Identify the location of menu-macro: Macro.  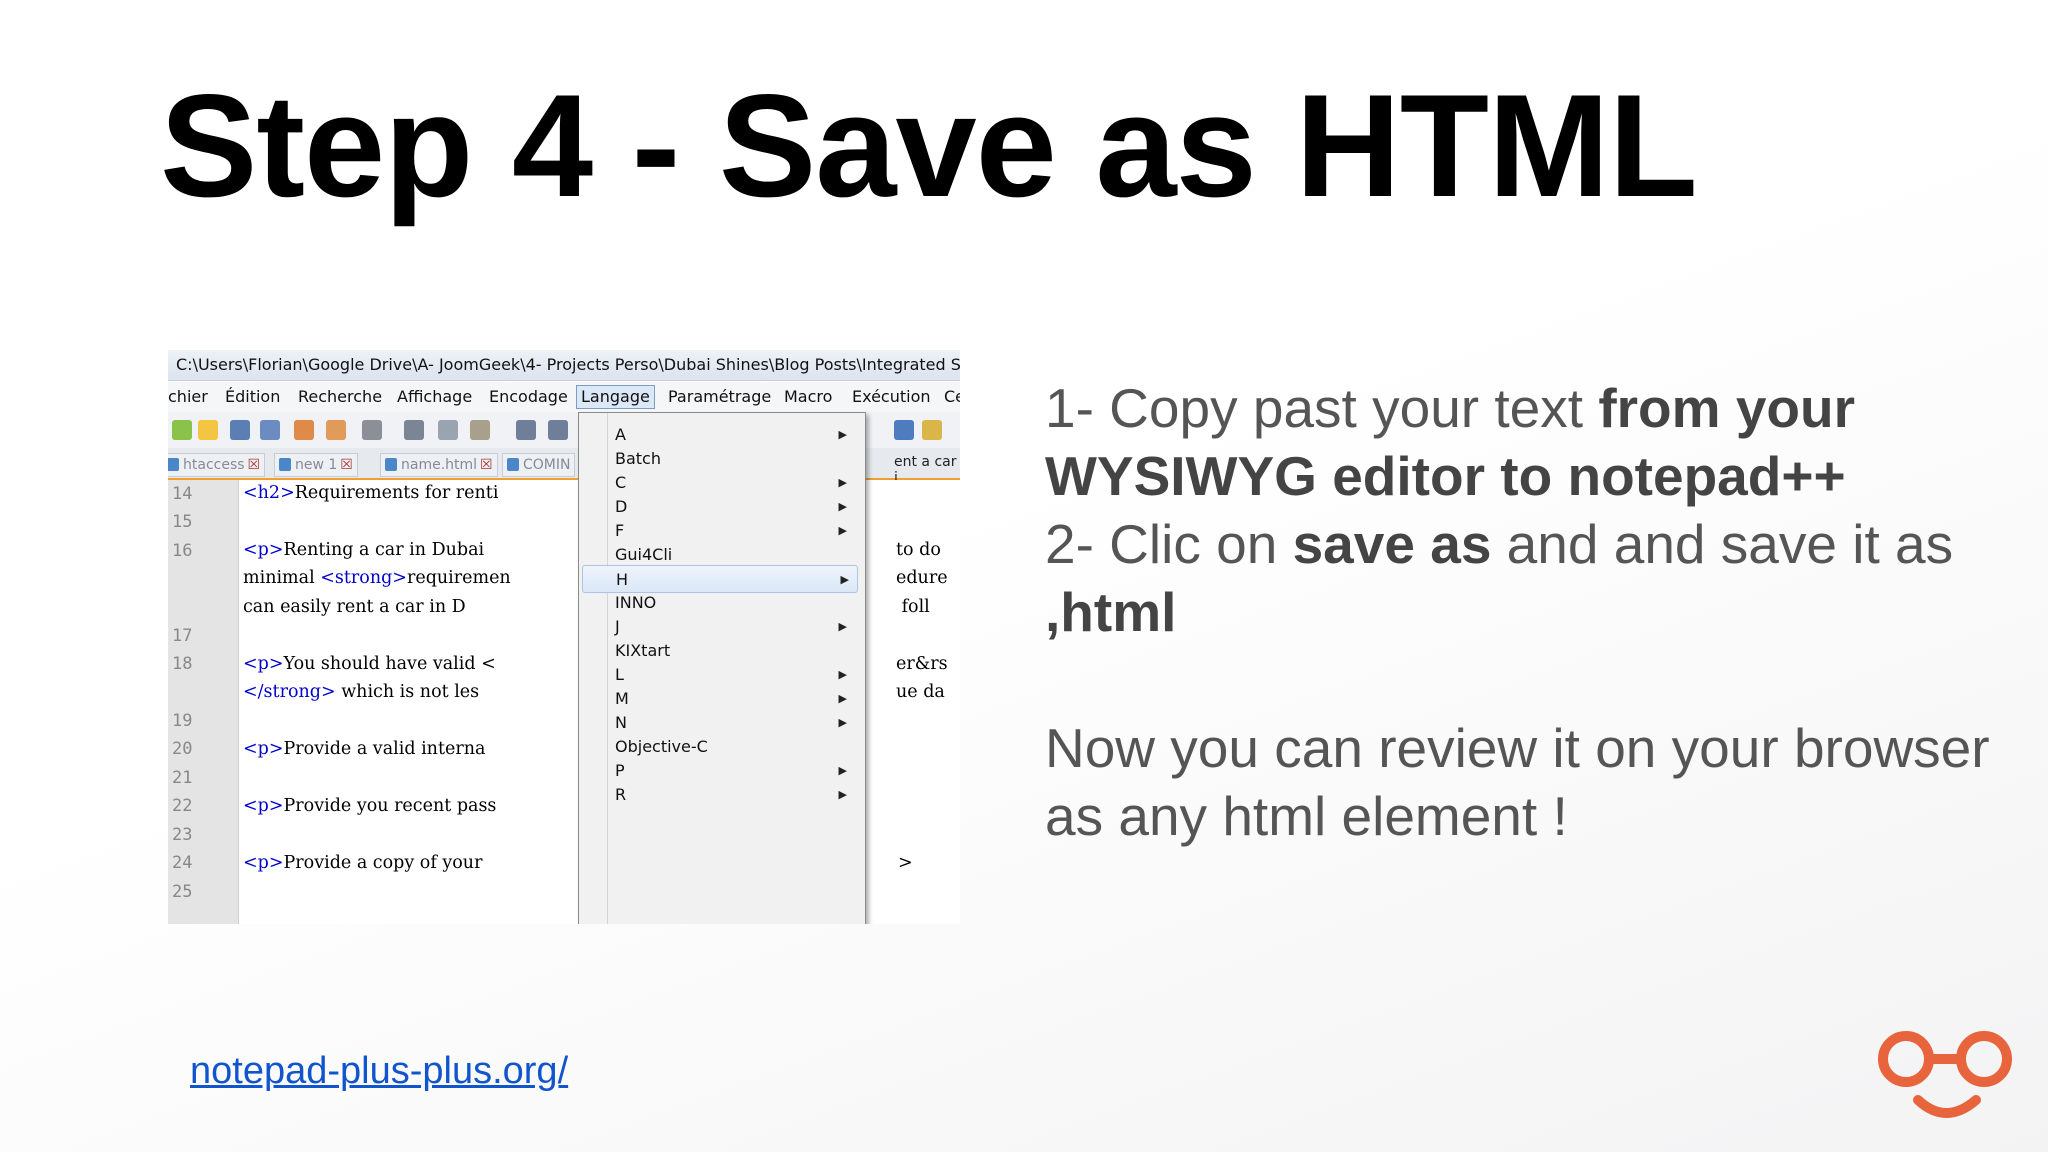
(808, 397).